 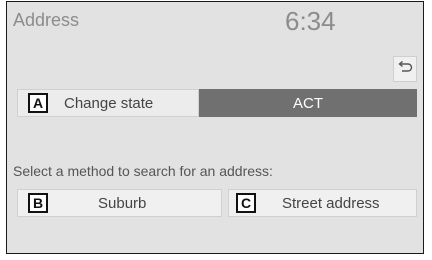 I want to click on clock: 6:34, so click(x=310, y=21).